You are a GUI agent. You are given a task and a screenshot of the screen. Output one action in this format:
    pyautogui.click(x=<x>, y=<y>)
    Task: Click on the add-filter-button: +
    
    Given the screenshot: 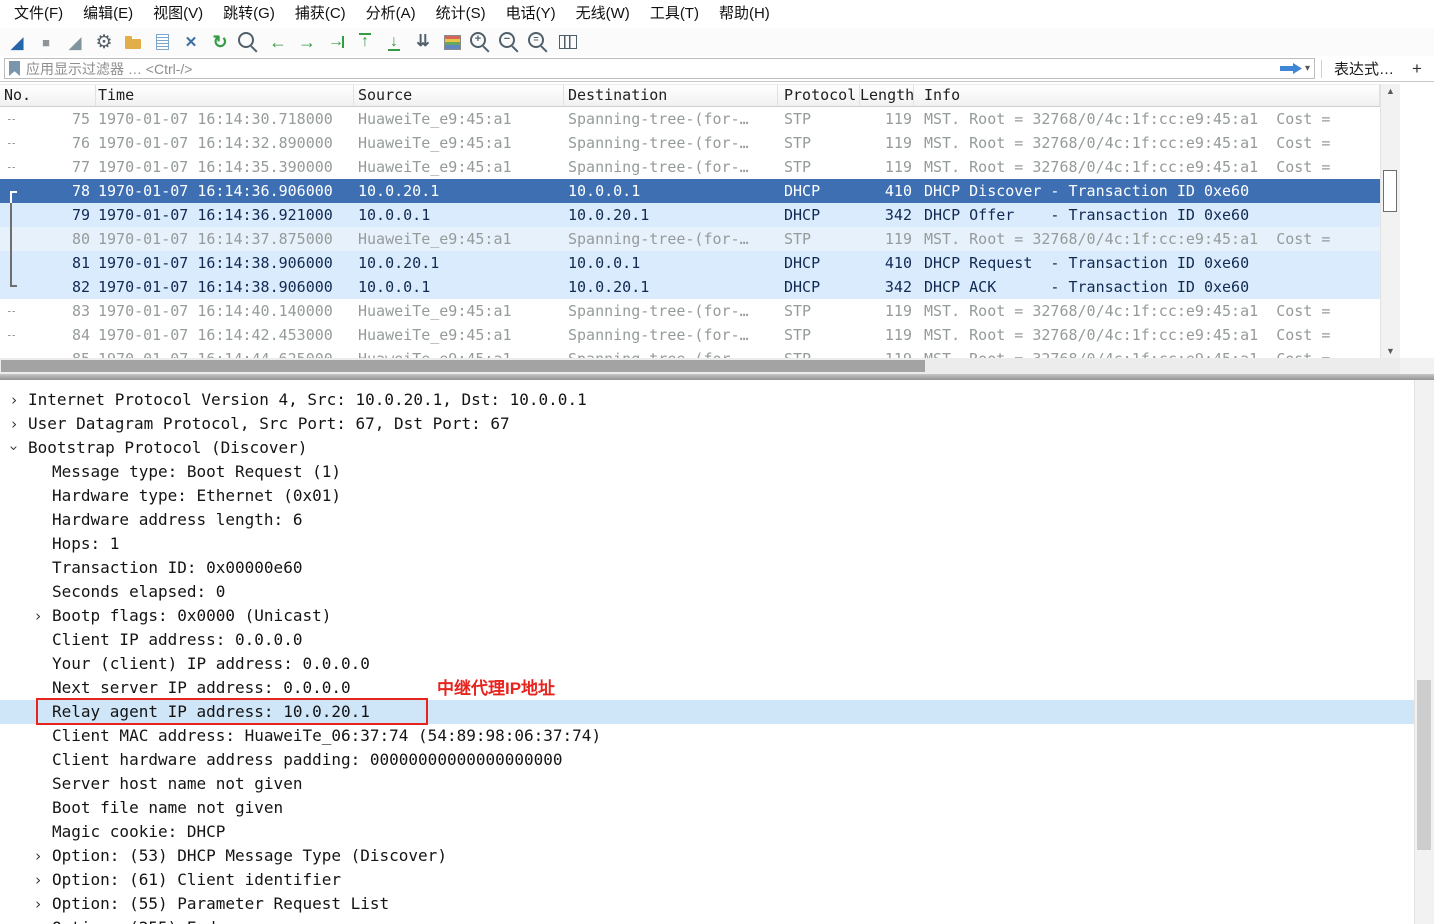 What is the action you would take?
    pyautogui.click(x=1417, y=69)
    